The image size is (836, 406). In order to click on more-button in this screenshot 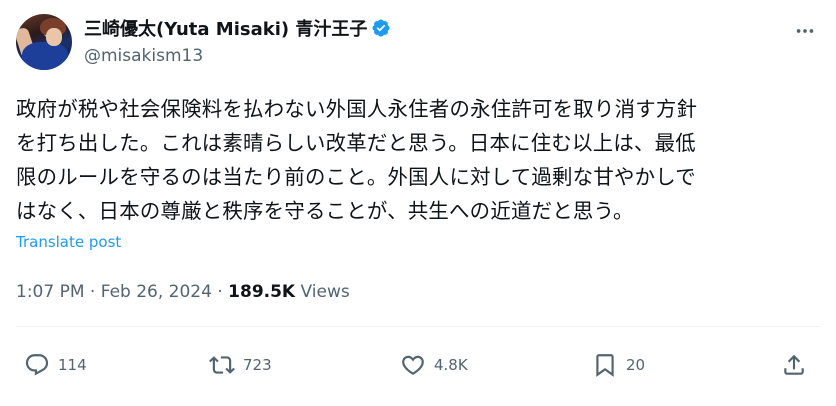, I will do `click(805, 31)`.